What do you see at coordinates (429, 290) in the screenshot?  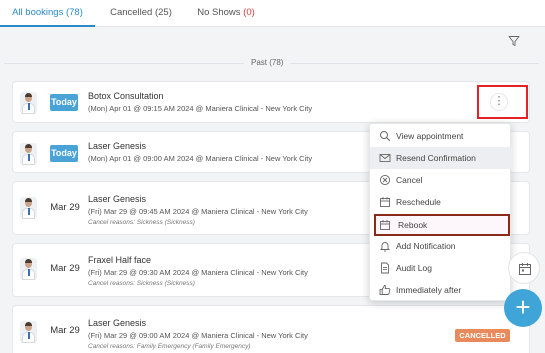 I see `menu-item-label: Immediately after` at bounding box center [429, 290].